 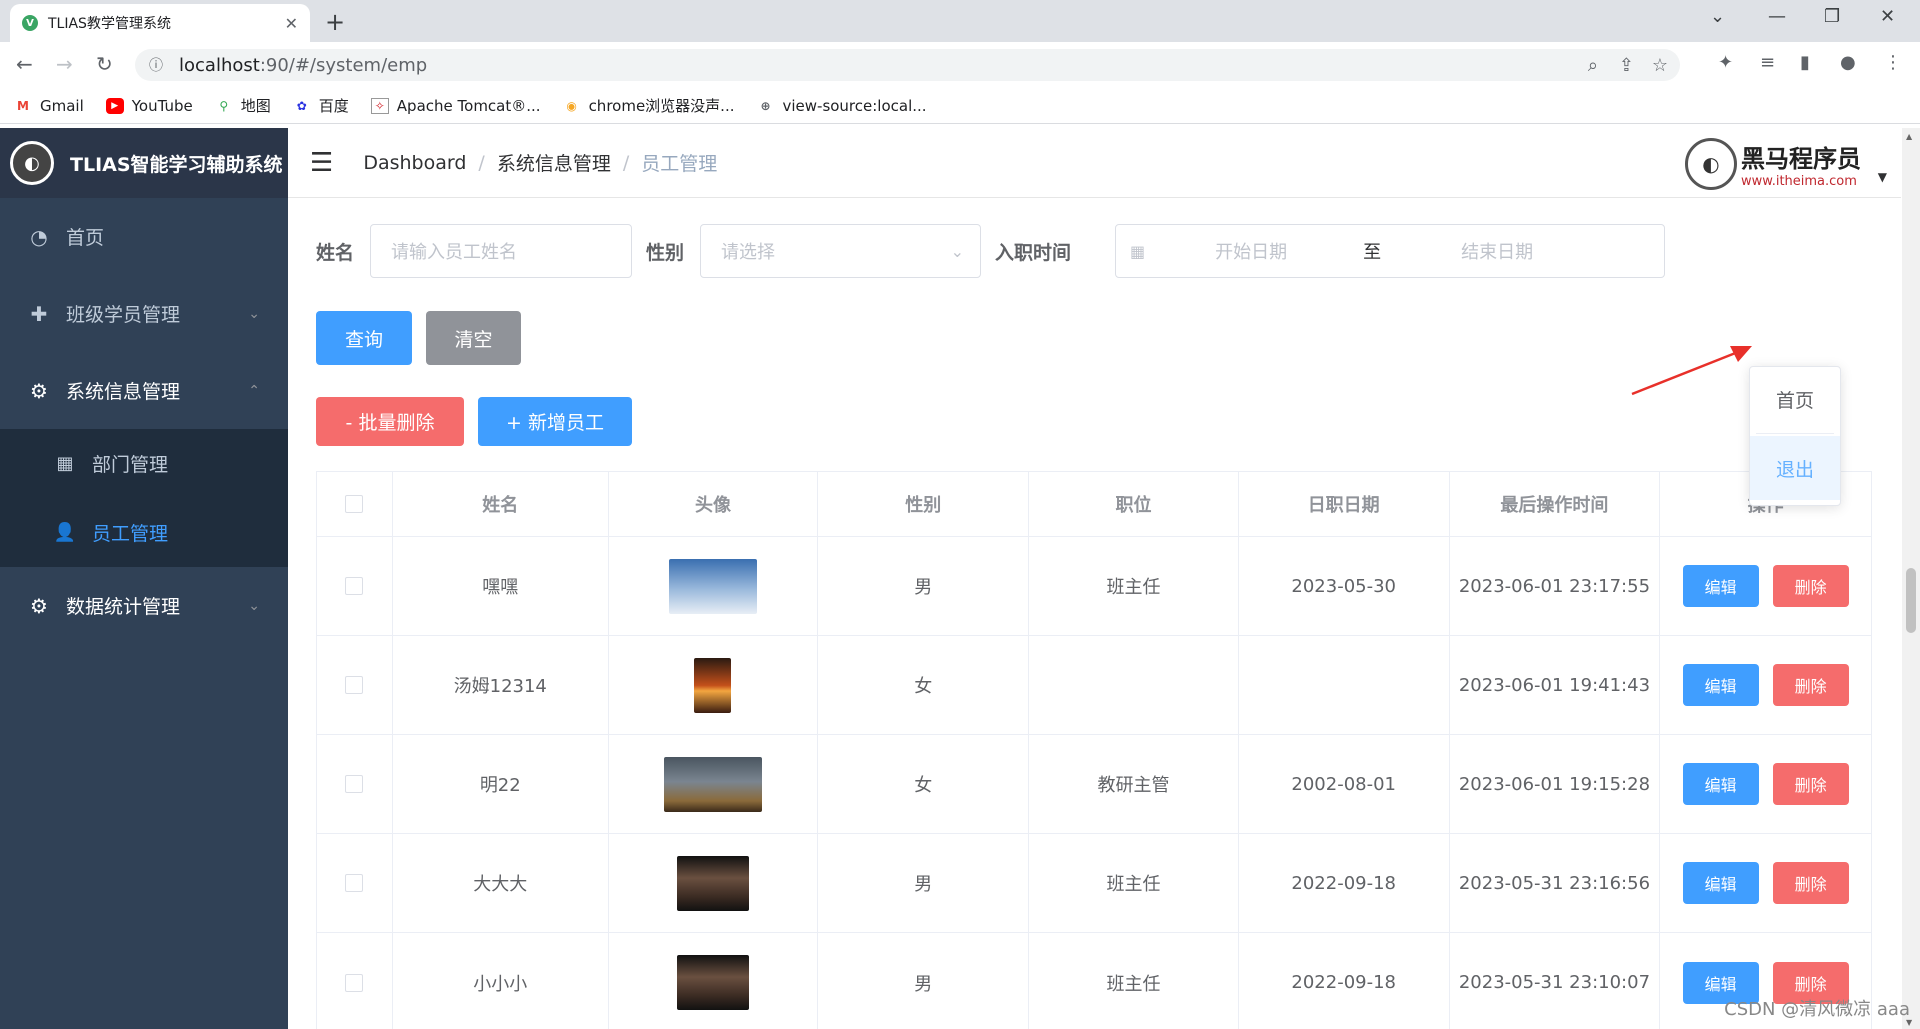 What do you see at coordinates (1882, 177) in the screenshot?
I see `caret-down-icon: ▼` at bounding box center [1882, 177].